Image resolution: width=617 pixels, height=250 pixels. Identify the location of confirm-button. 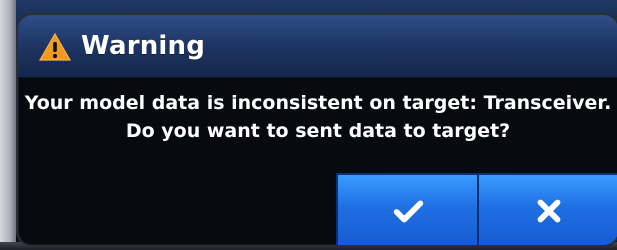
(406, 209).